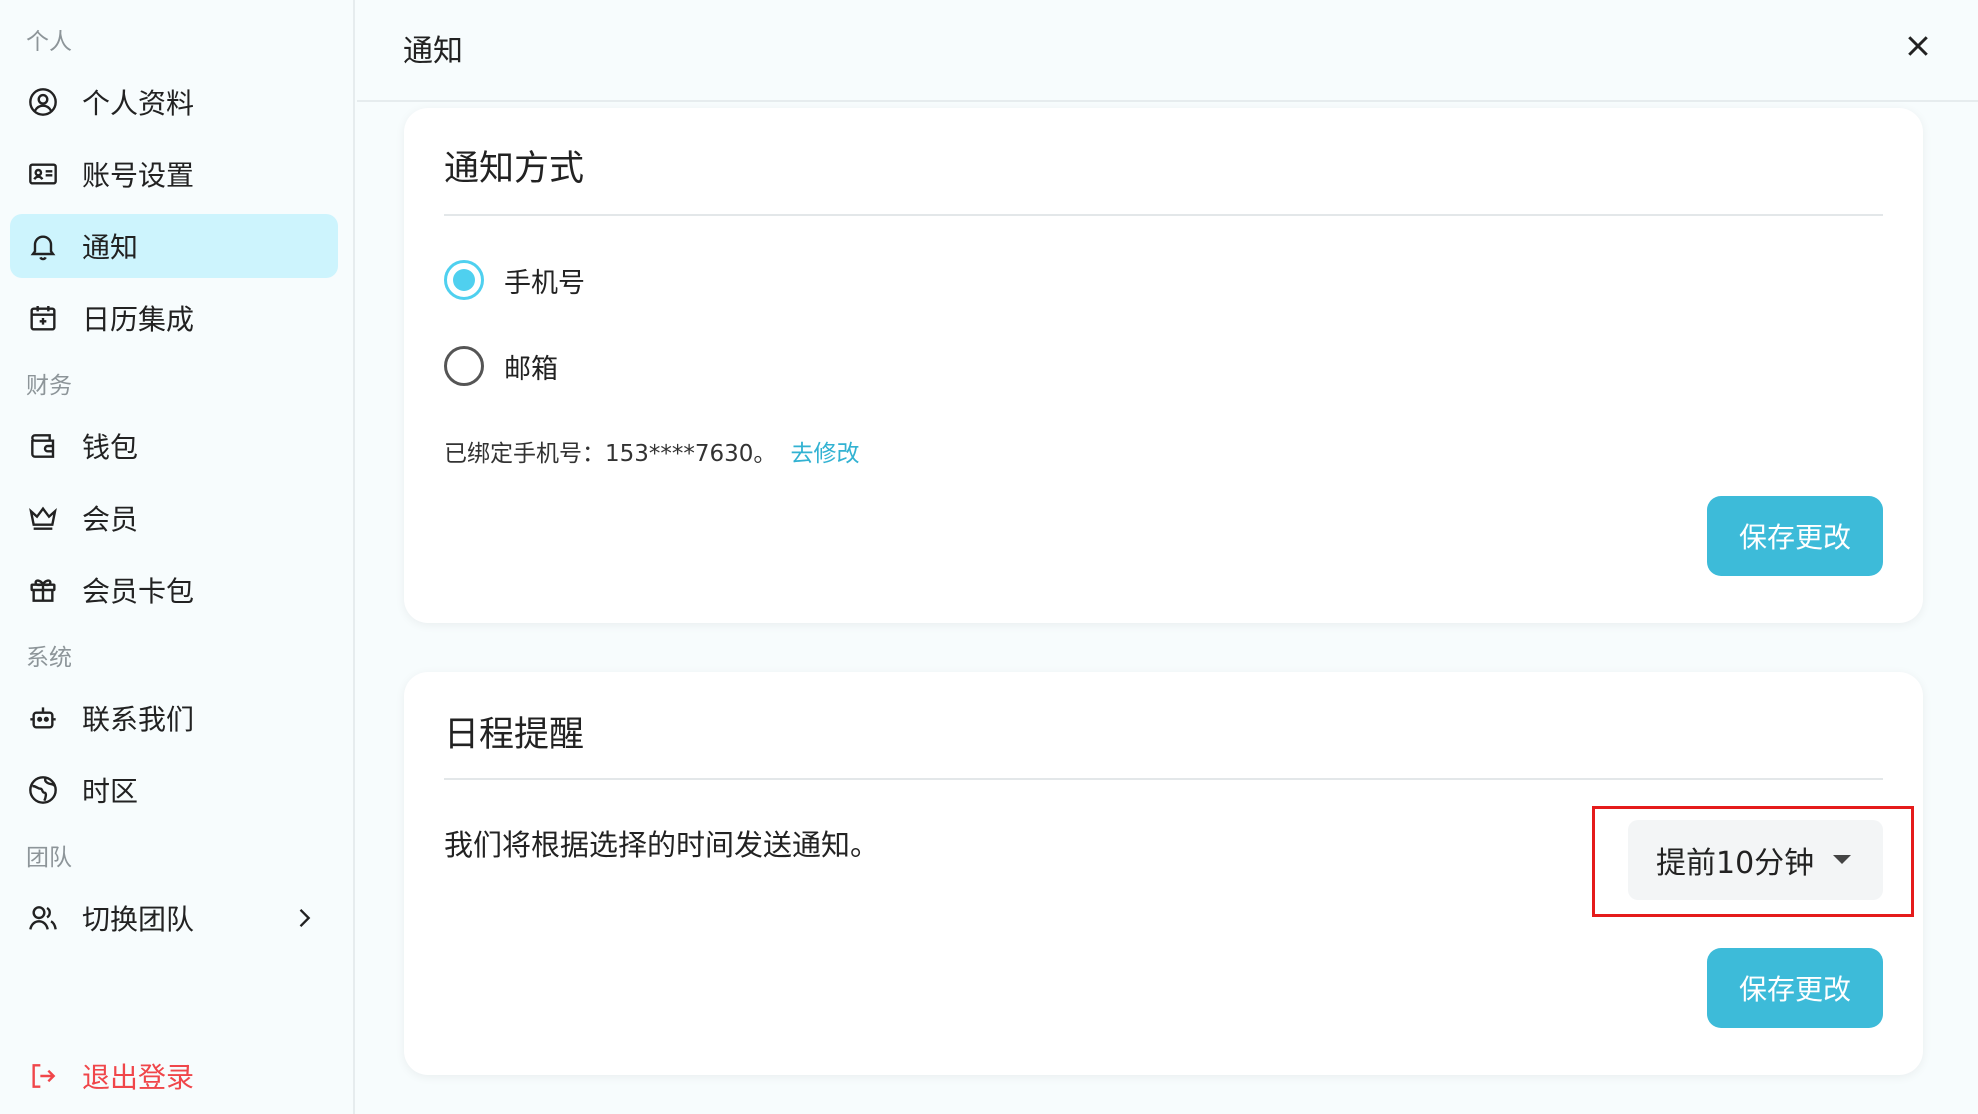  What do you see at coordinates (1795, 536) in the screenshot?
I see `save-button-notify-method: 保存更改` at bounding box center [1795, 536].